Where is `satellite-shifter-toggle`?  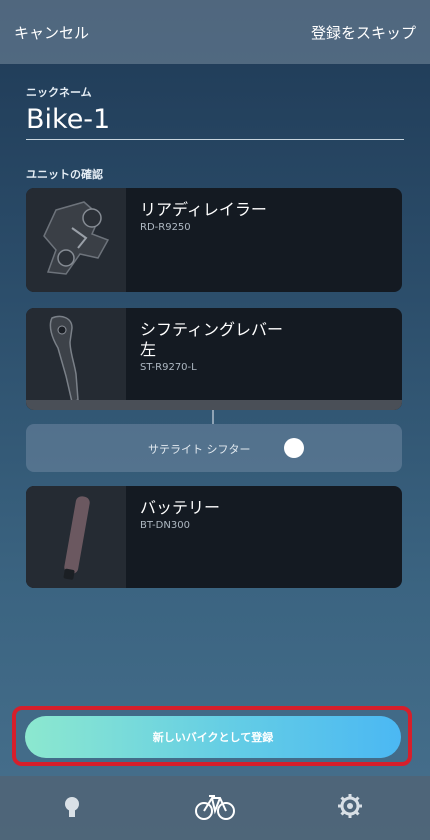 satellite-shifter-toggle is located at coordinates (294, 448).